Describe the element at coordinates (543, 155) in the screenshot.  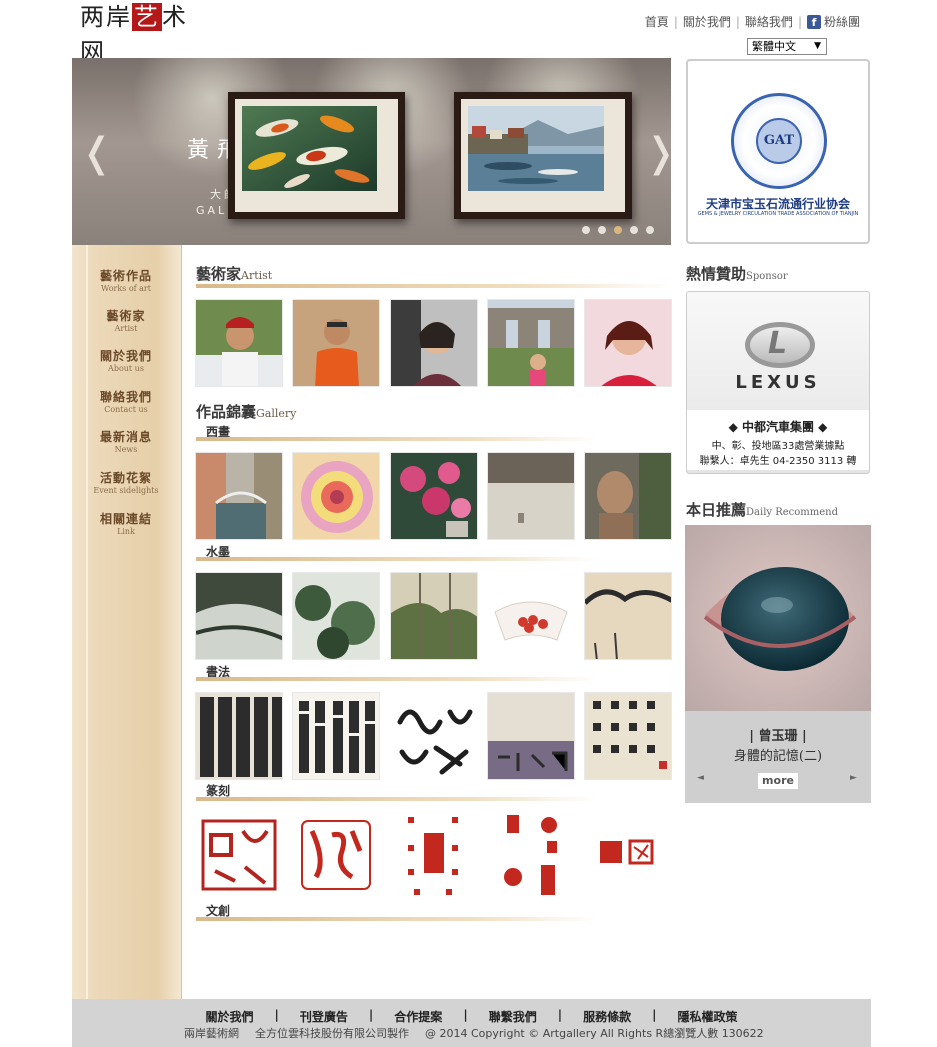
I see `banner-painting-harbour` at that location.